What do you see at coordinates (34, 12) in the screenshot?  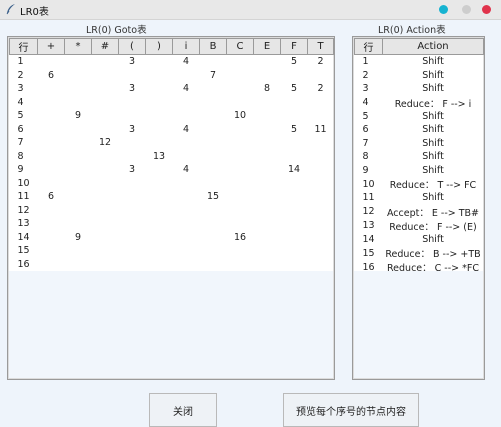 I see `window-title: LR0表` at bounding box center [34, 12].